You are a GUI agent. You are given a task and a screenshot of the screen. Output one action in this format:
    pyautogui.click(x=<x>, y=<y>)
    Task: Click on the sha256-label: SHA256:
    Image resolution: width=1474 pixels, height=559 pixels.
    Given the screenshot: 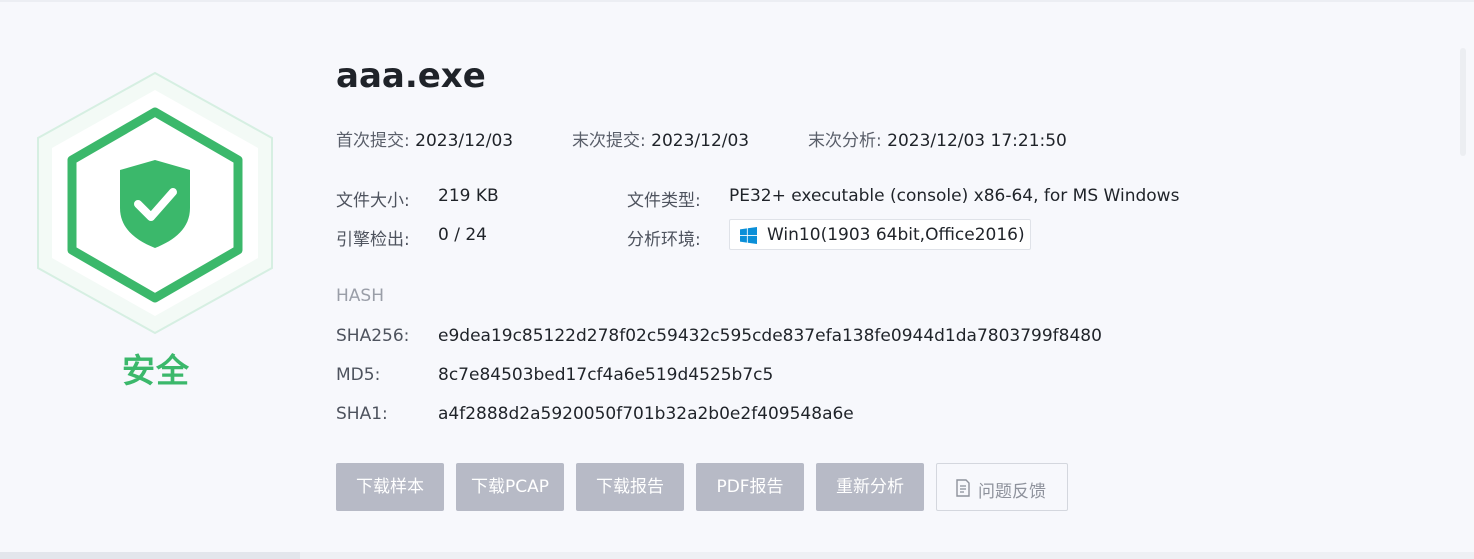 What is the action you would take?
    pyautogui.click(x=373, y=336)
    